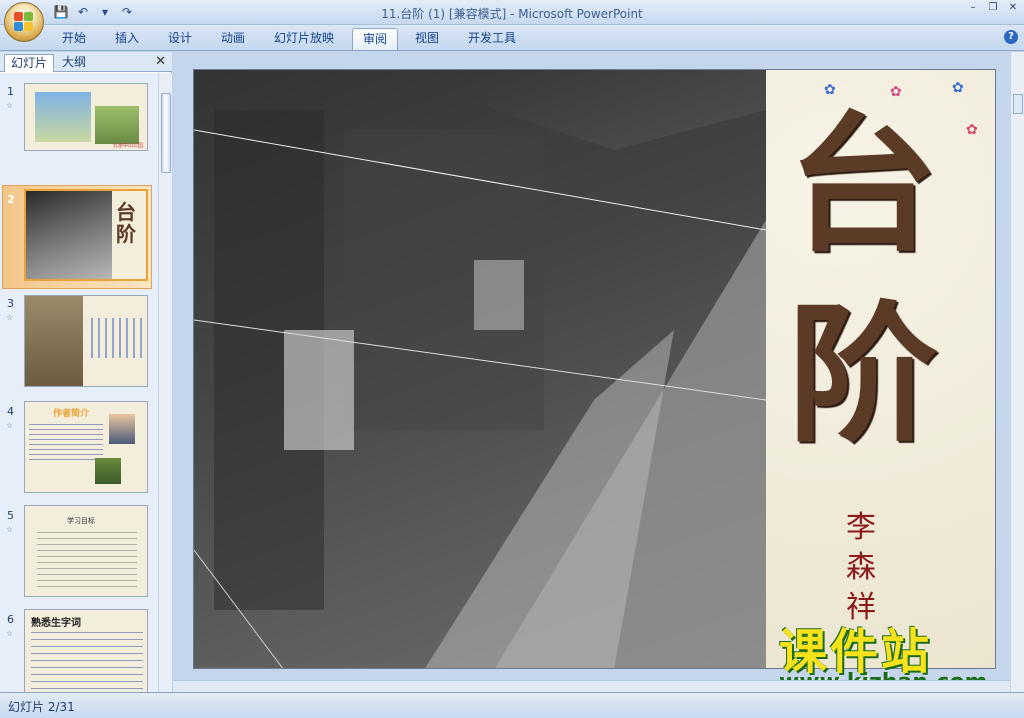 The height and width of the screenshot is (718, 1024). I want to click on temple-image, so click(63, 117).